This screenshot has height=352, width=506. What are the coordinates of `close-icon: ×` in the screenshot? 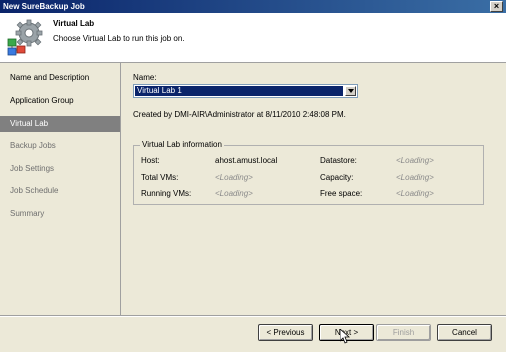 It's located at (496, 6).